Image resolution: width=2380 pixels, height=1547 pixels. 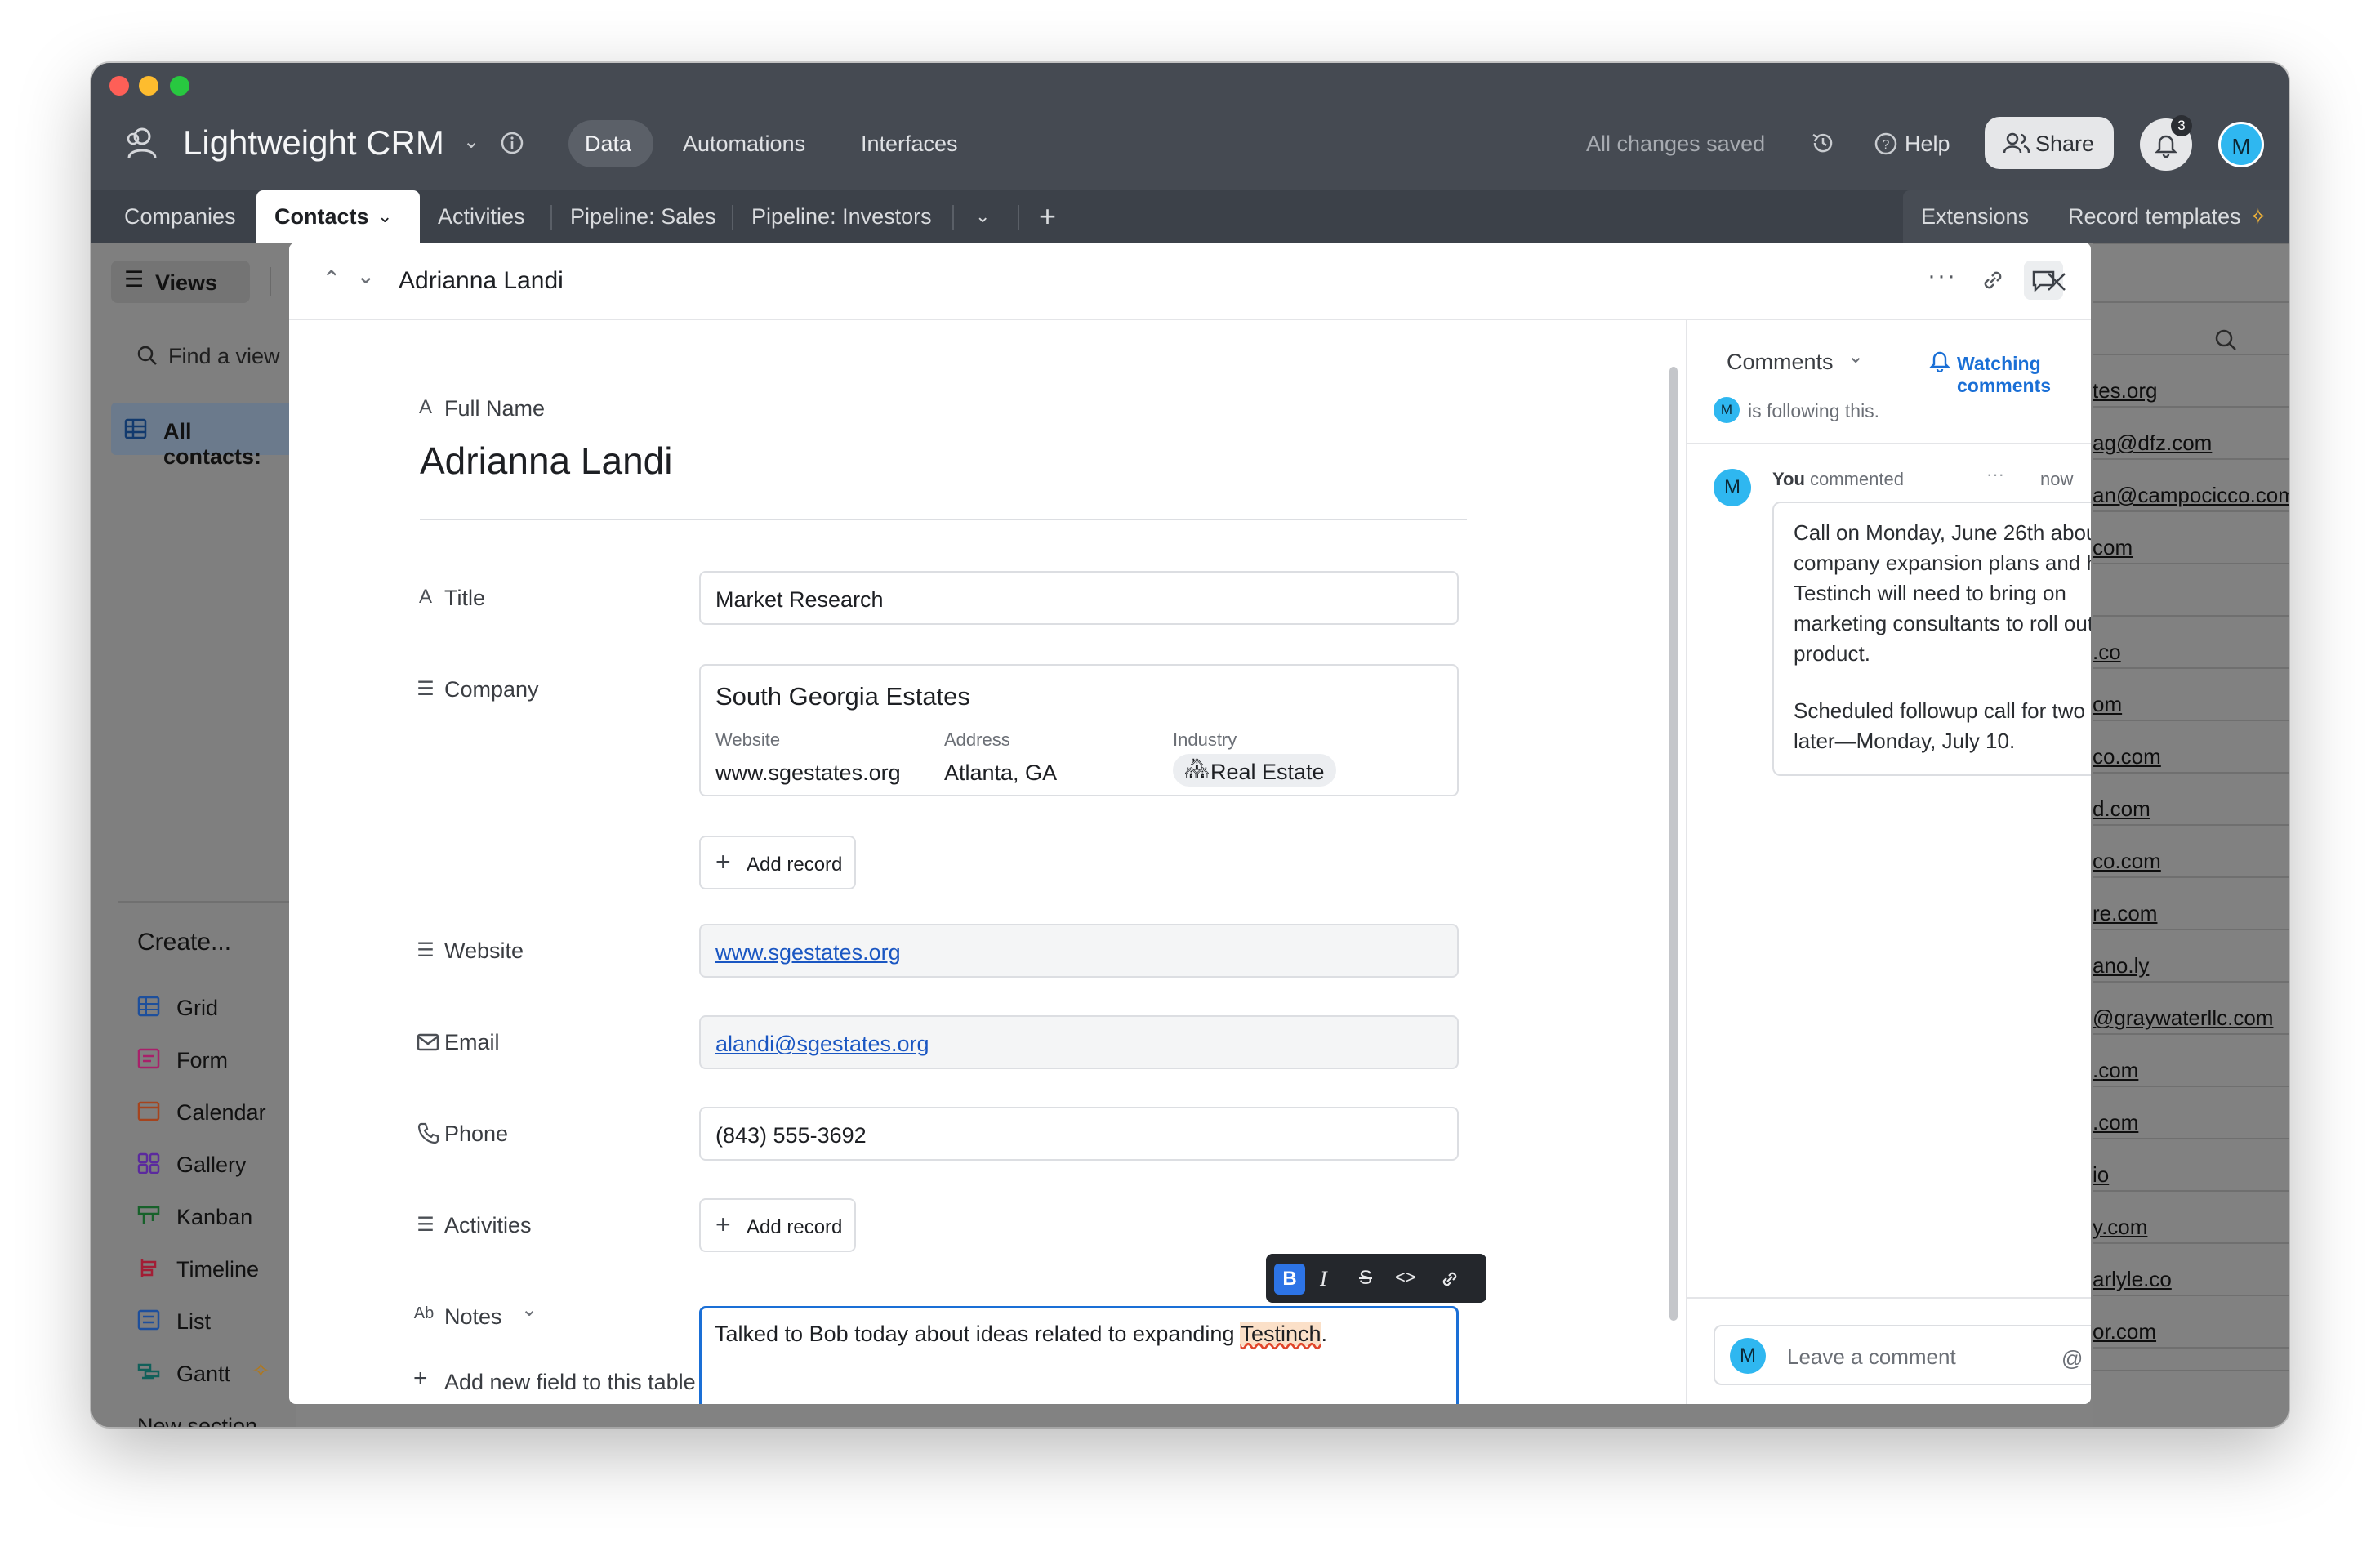 I want to click on notes-label: Notes, so click(x=473, y=1317).